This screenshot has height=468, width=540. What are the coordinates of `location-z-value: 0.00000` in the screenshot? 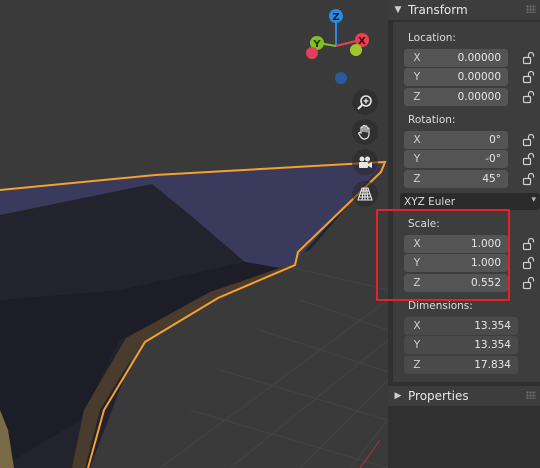 It's located at (479, 97).